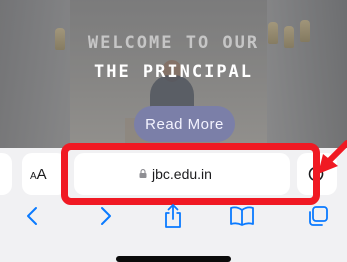 This screenshot has width=347, height=262. What do you see at coordinates (173, 259) in the screenshot?
I see `home-indicator` at bounding box center [173, 259].